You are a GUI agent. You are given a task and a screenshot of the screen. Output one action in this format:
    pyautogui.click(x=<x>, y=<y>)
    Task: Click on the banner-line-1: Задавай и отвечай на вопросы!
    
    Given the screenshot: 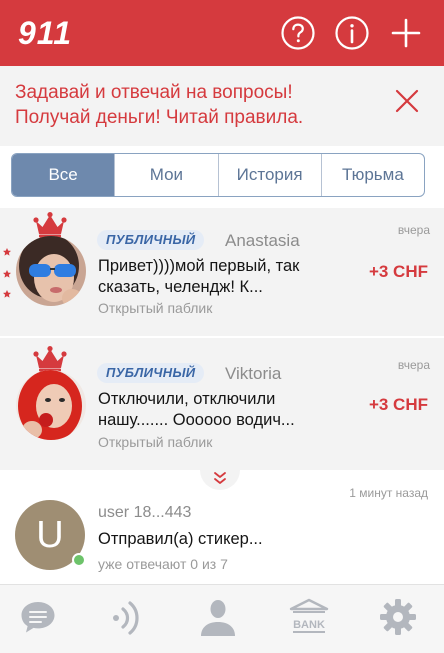 What is the action you would take?
    pyautogui.click(x=154, y=92)
    